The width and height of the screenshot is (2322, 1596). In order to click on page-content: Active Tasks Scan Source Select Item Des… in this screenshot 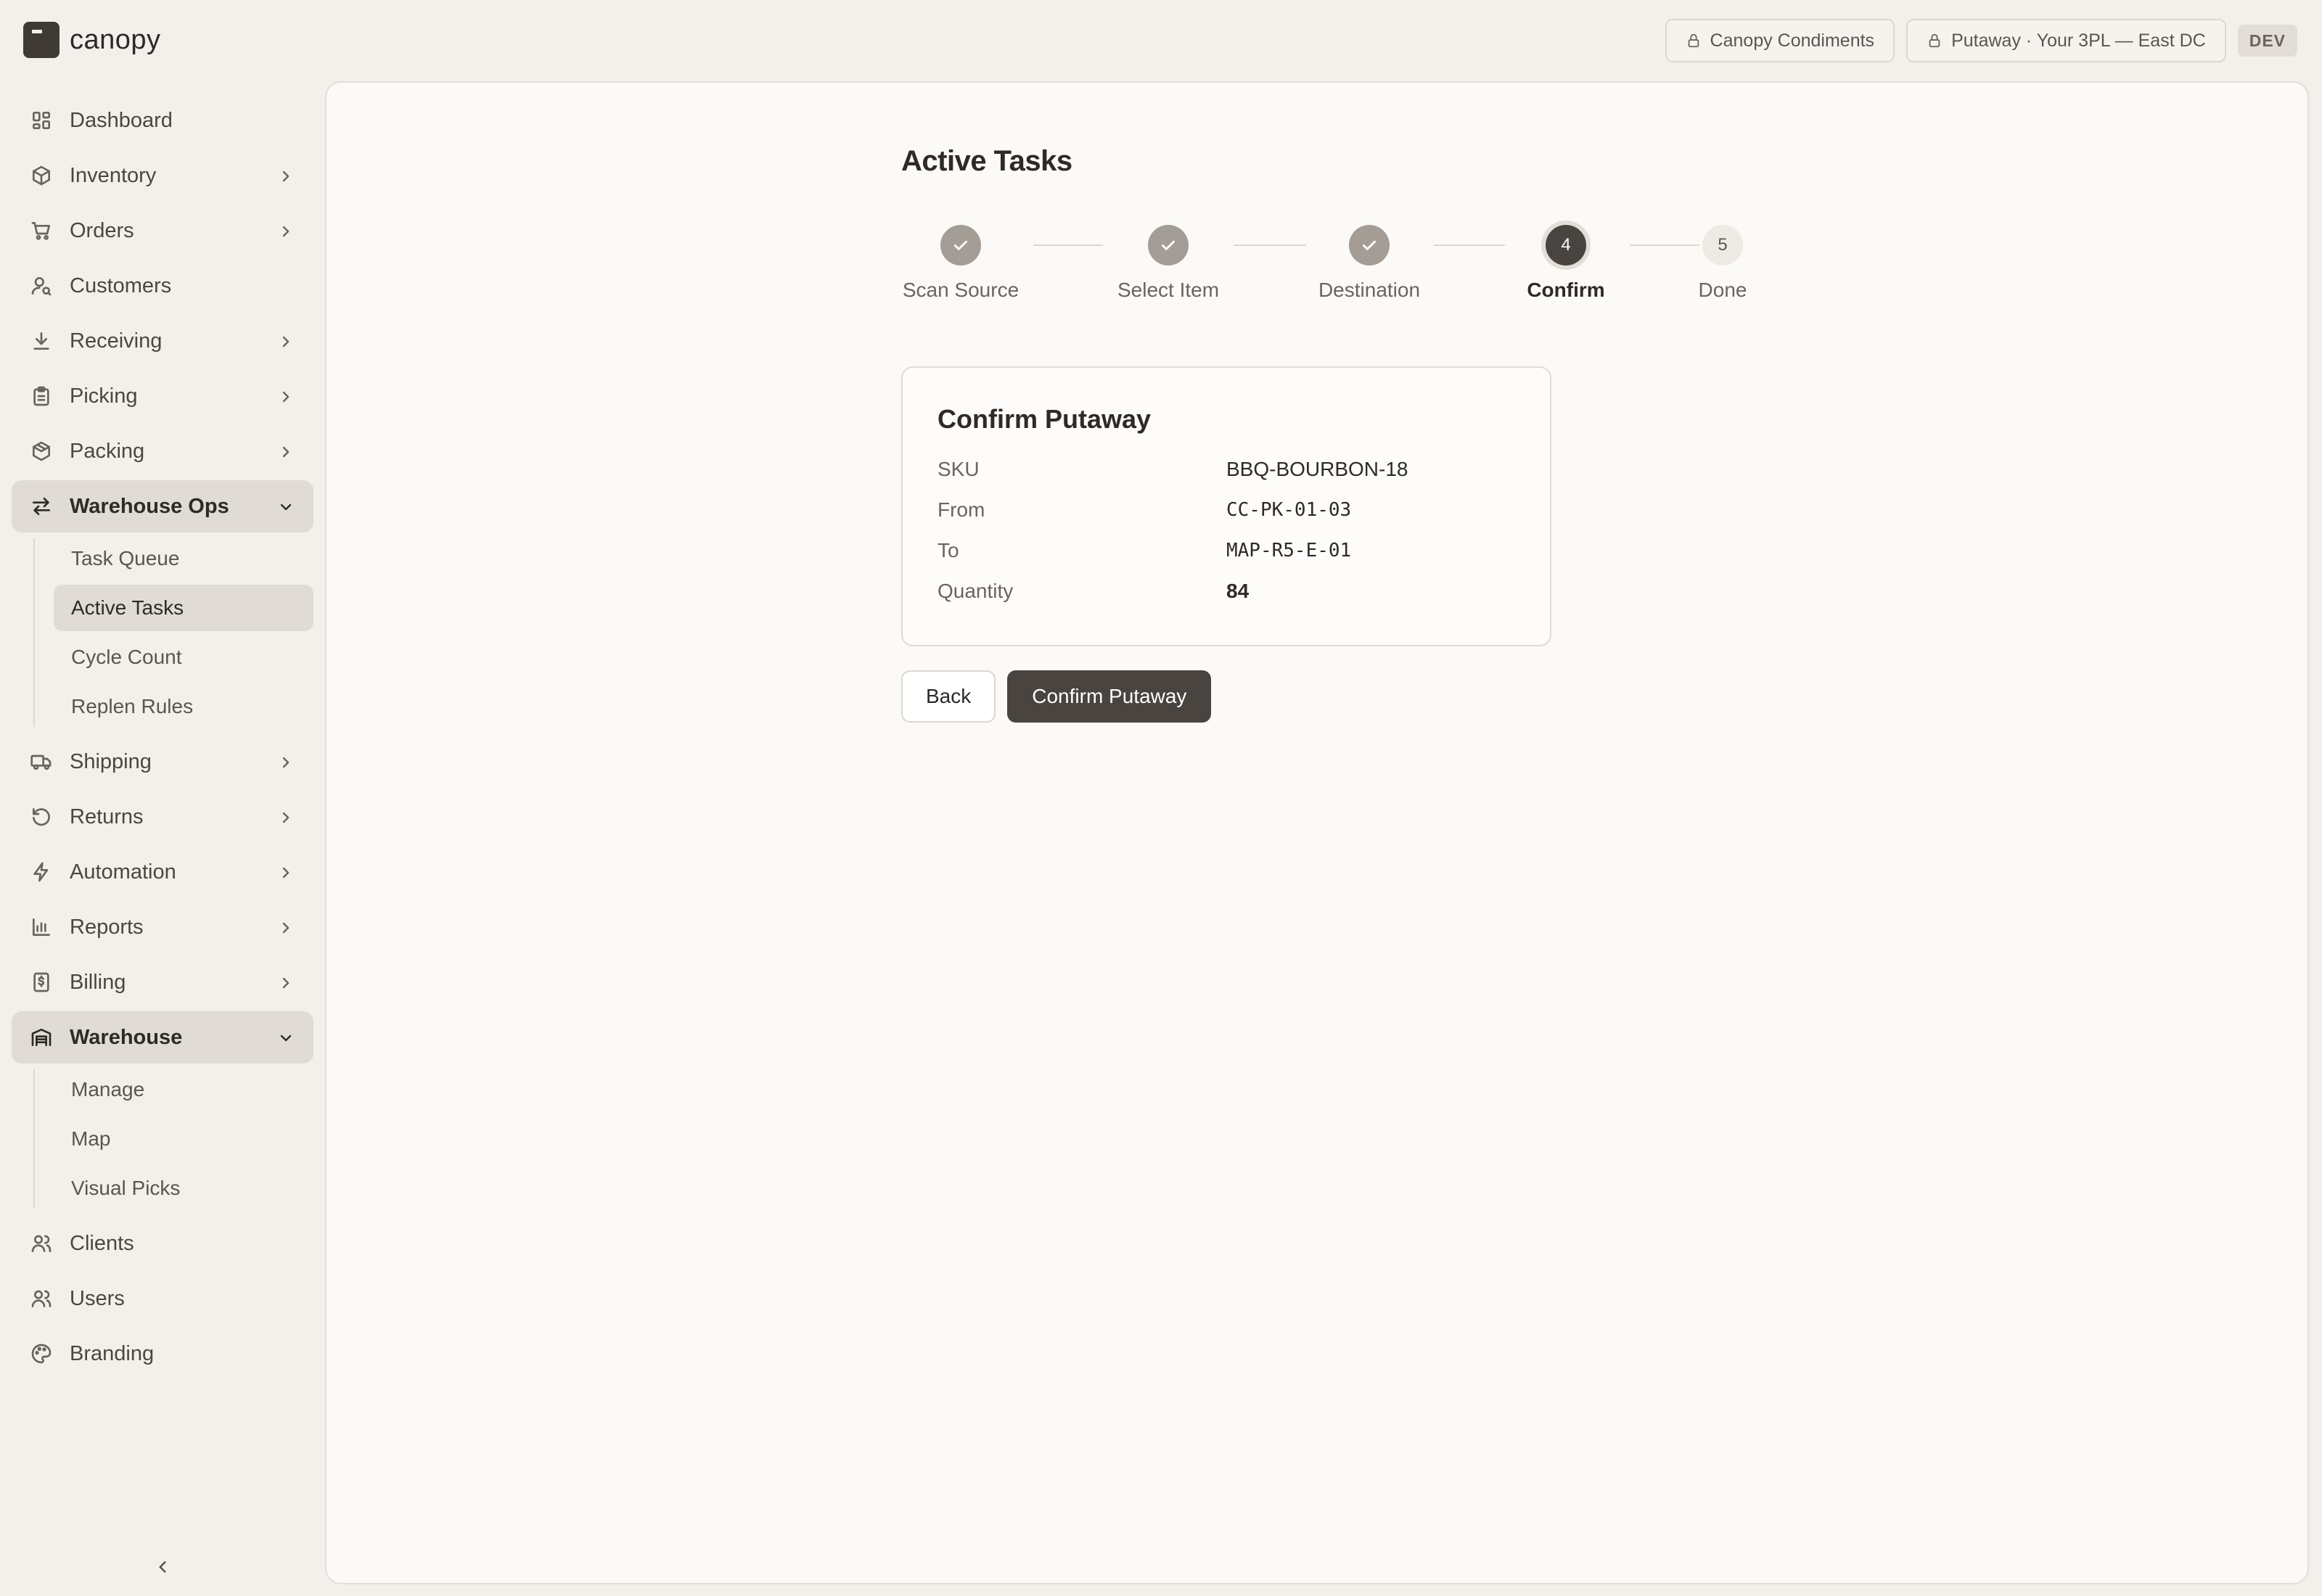, I will do `click(1336, 434)`.